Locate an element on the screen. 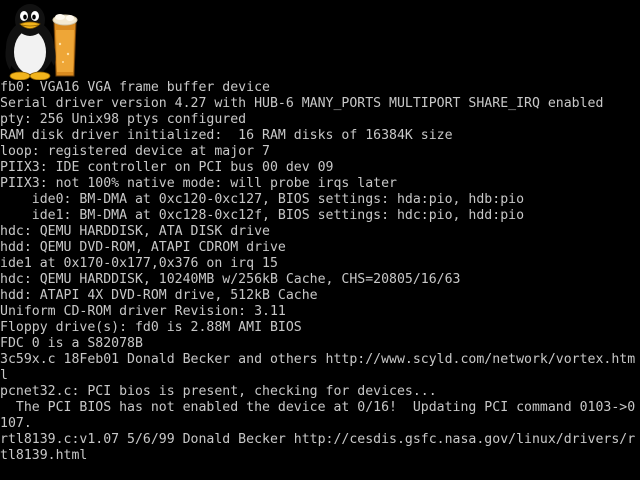 This screenshot has width=640, height=480. log-line: fb0: VGA16 VGA frame buffer device is located at coordinates (135, 87).